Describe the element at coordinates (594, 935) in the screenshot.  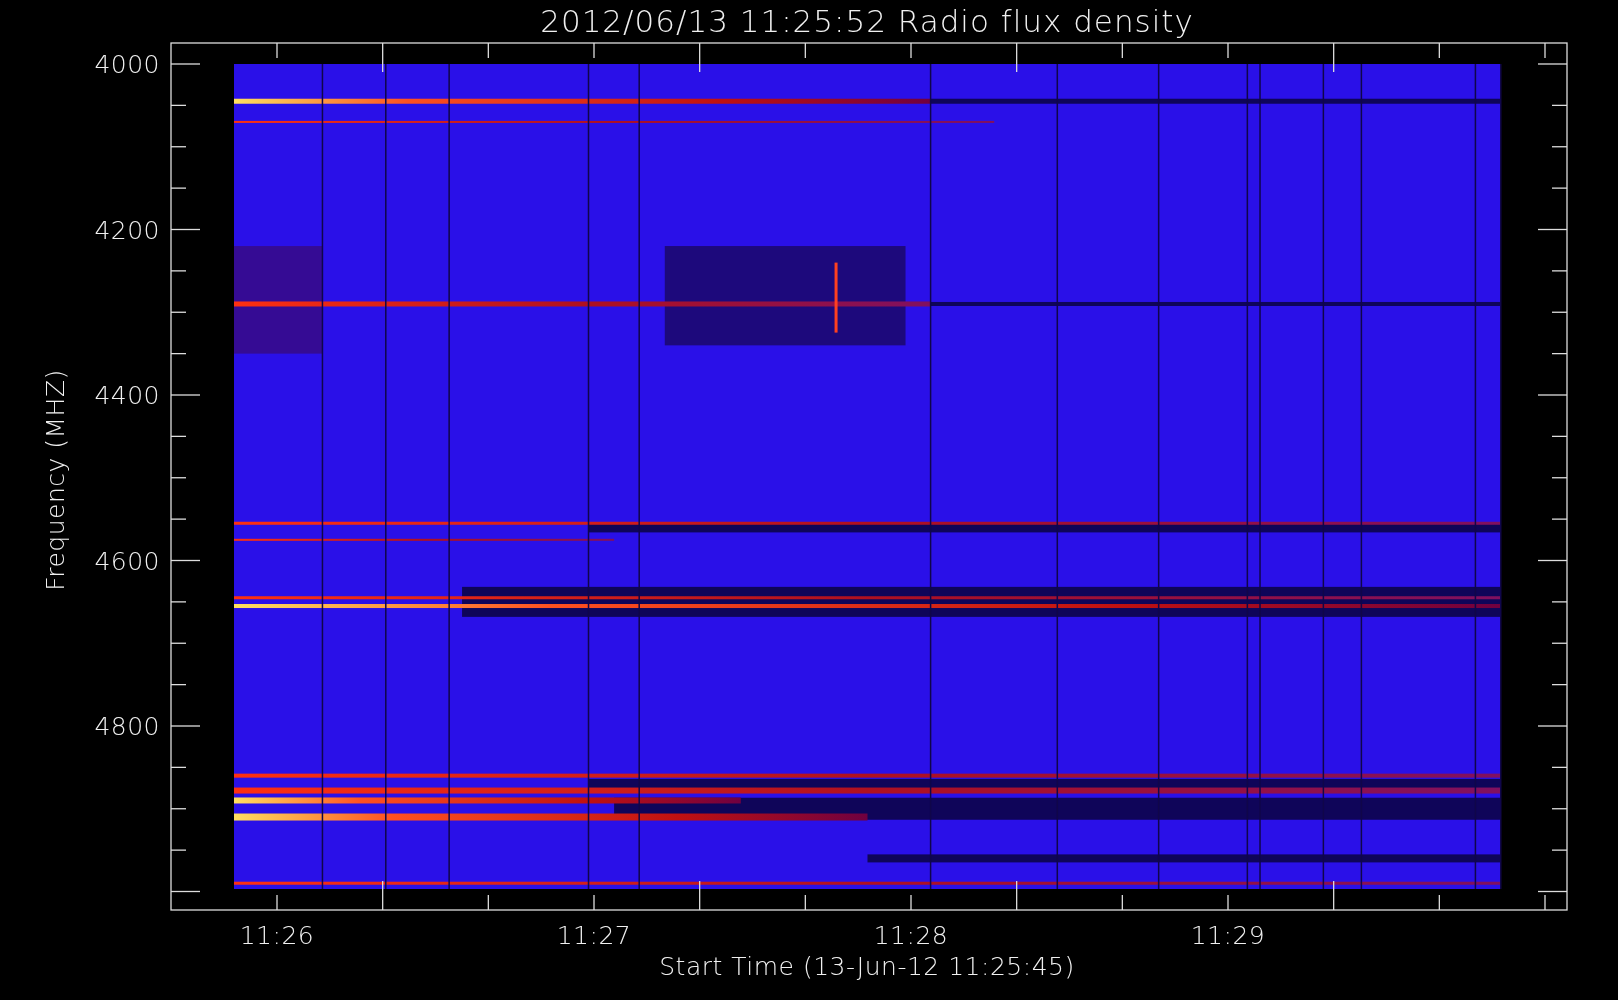
I see `x-tick-label: 11:27` at that location.